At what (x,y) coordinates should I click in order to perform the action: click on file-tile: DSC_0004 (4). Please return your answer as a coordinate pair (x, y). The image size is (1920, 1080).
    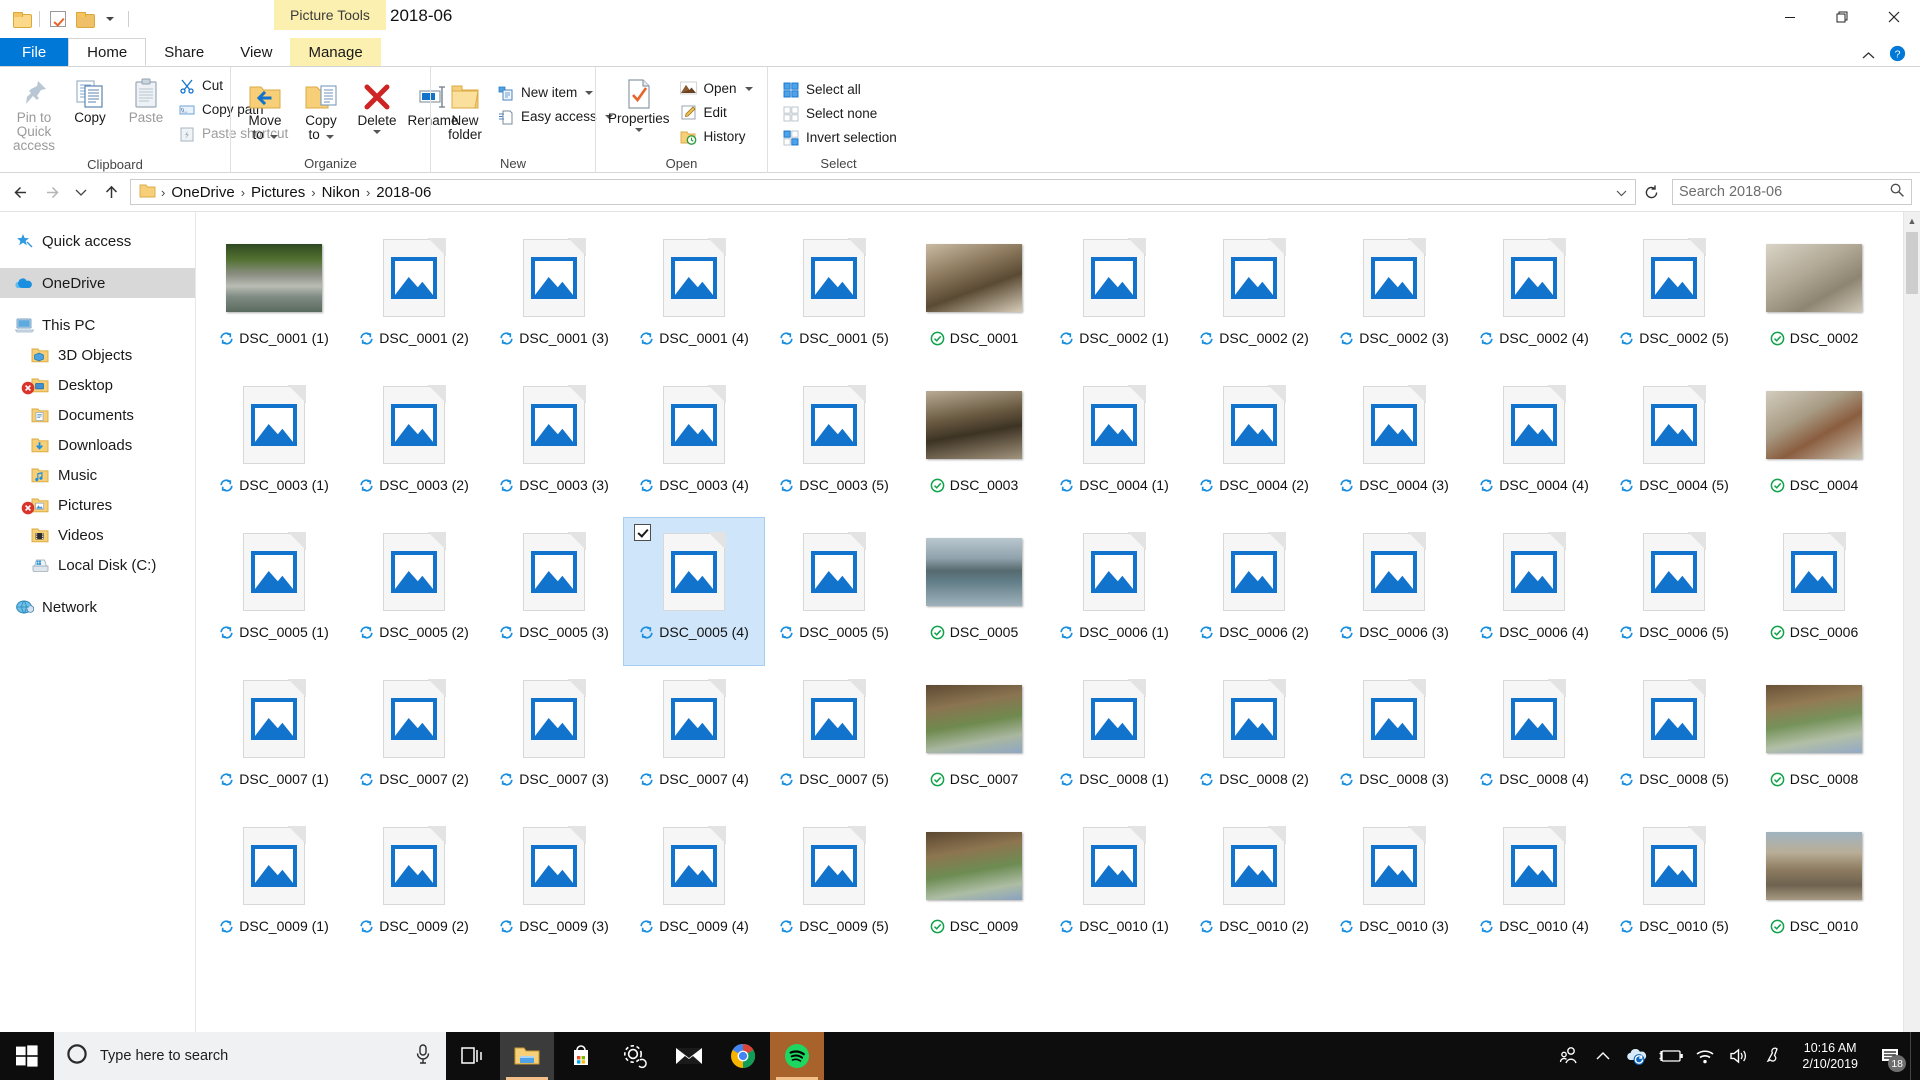
    Looking at the image, I should click on (1534, 444).